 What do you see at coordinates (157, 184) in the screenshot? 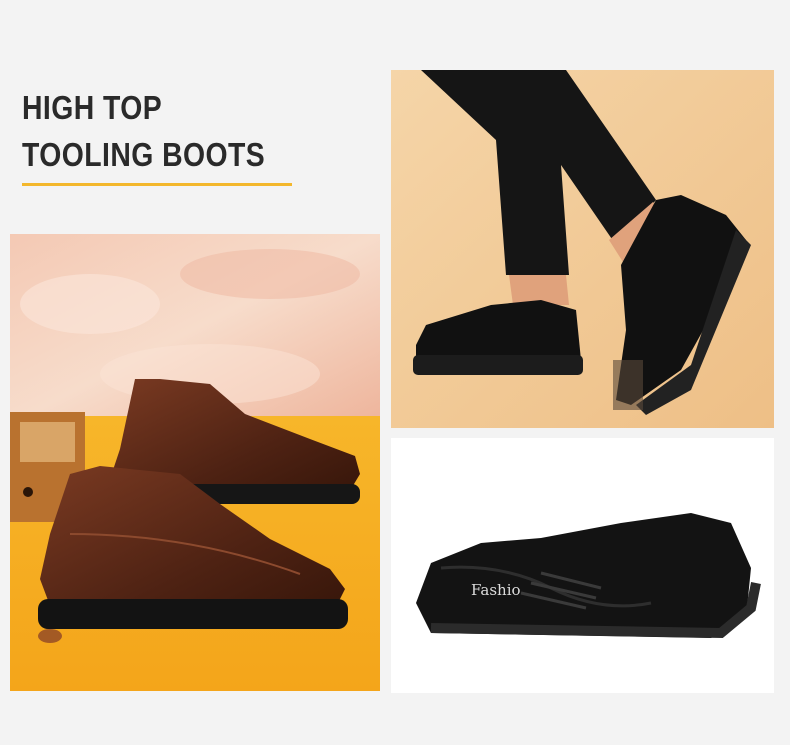
I see `accent-underline` at bounding box center [157, 184].